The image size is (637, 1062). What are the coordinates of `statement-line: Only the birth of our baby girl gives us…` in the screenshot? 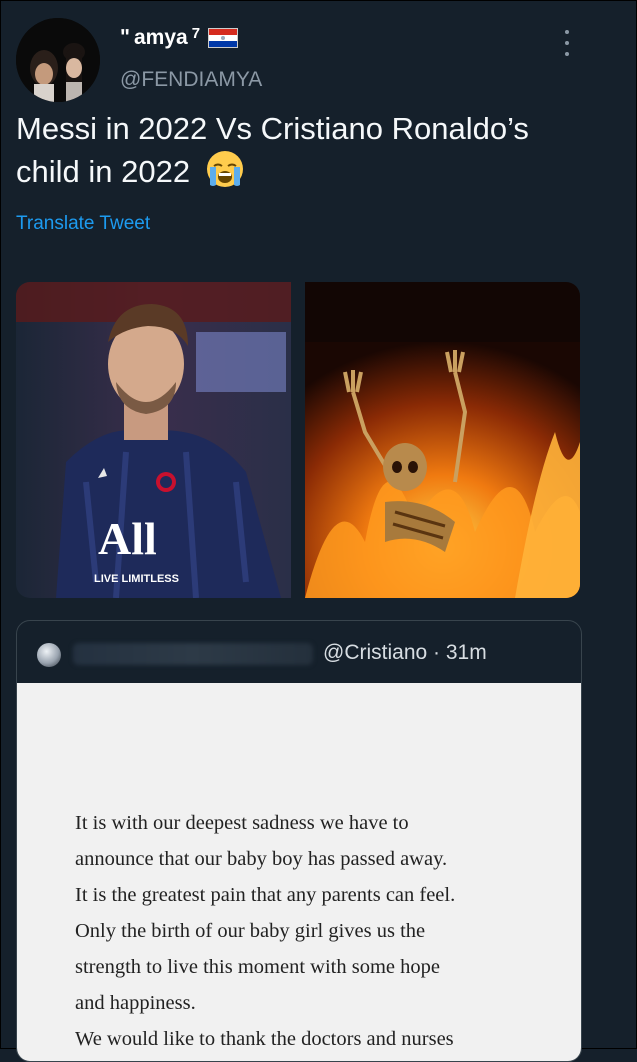 It's located at (250, 931).